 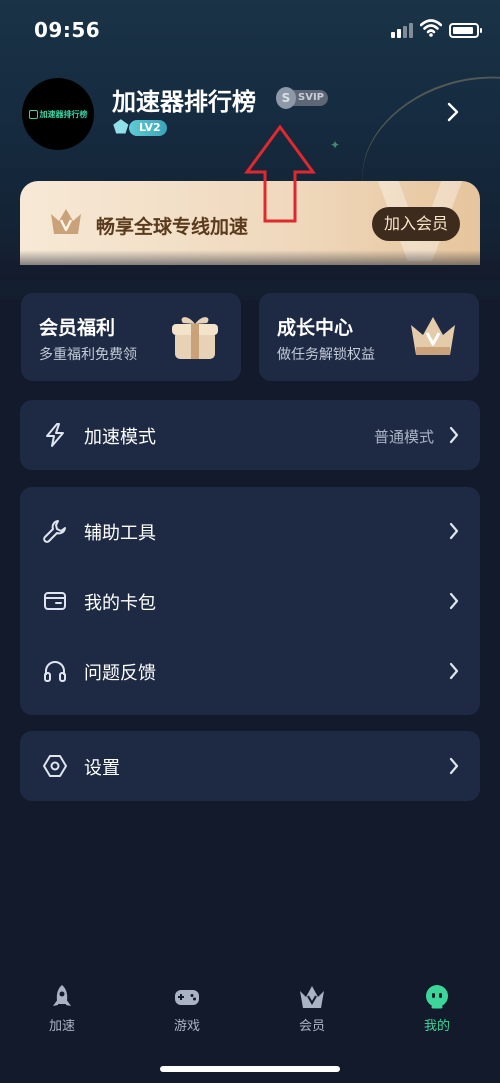 What do you see at coordinates (62, 995) in the screenshot?
I see `rocket-icon` at bounding box center [62, 995].